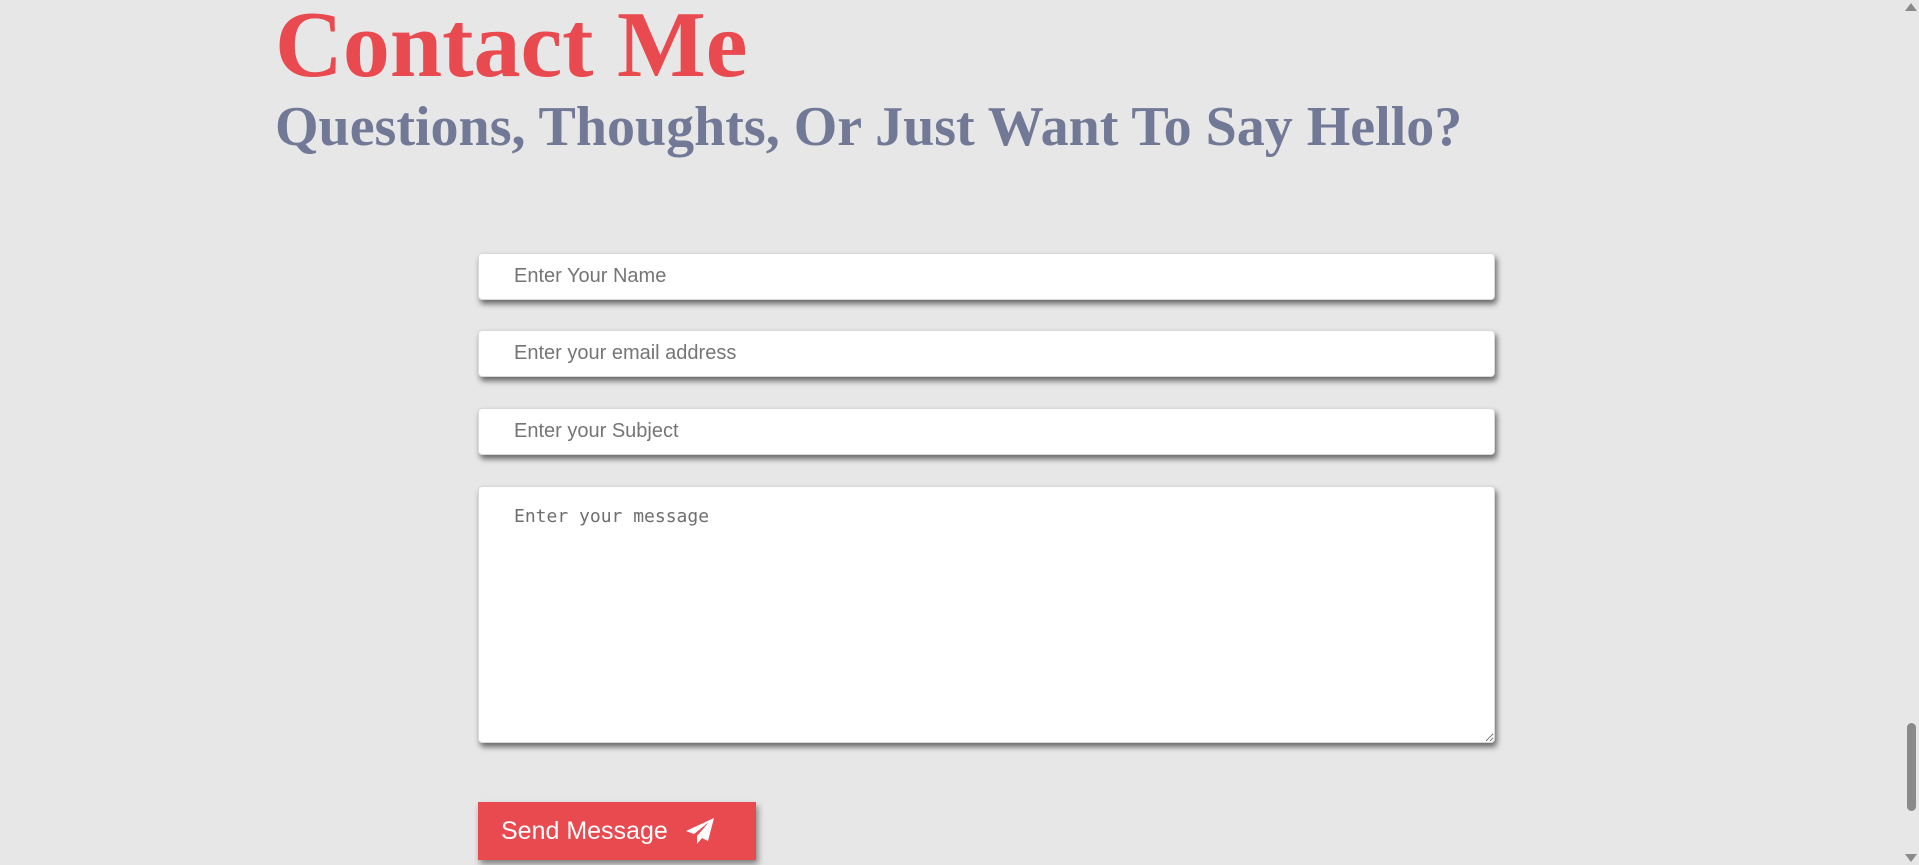  Describe the element at coordinates (1911, 7) in the screenshot. I see `scroll-up-arrow-icon` at that location.